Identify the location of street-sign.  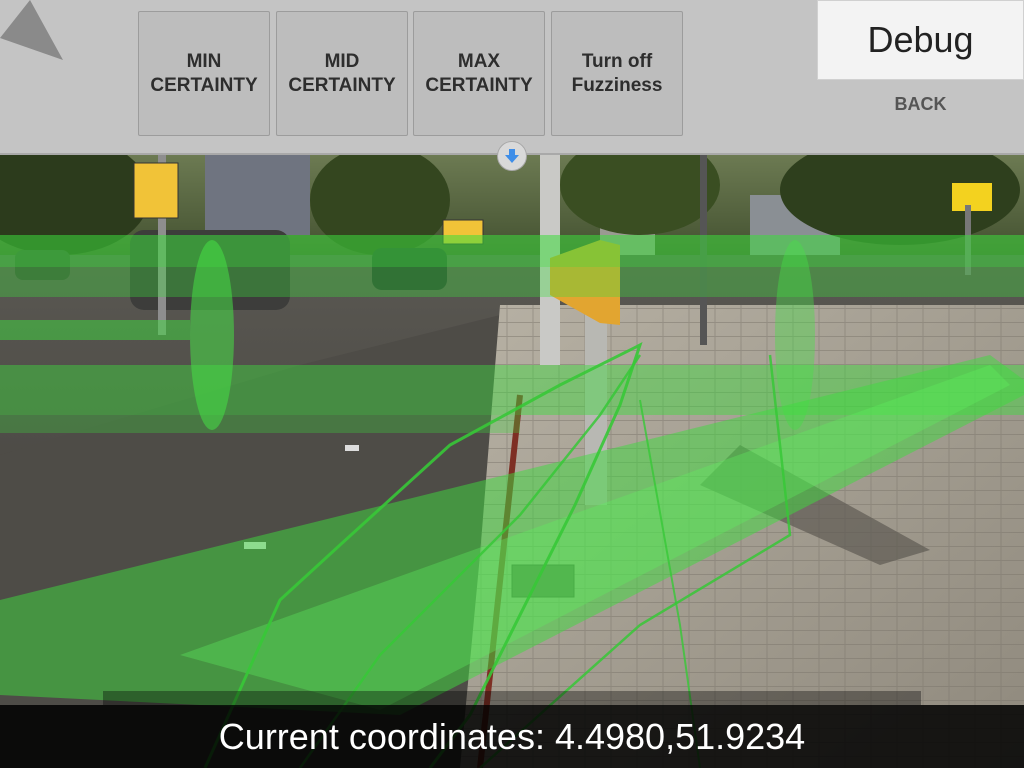
(156, 190).